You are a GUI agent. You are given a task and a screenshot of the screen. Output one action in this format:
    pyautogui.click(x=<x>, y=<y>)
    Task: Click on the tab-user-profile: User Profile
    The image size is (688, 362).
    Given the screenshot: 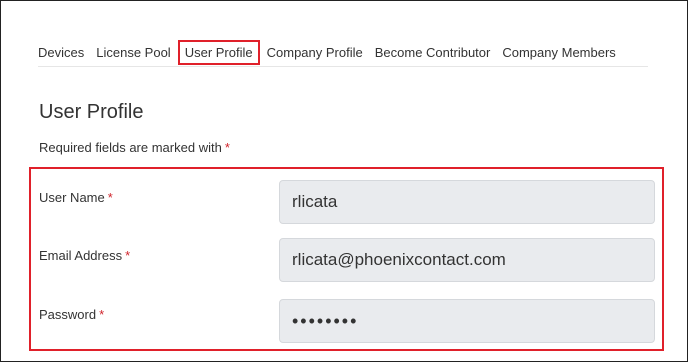 What is the action you would take?
    pyautogui.click(x=218, y=52)
    